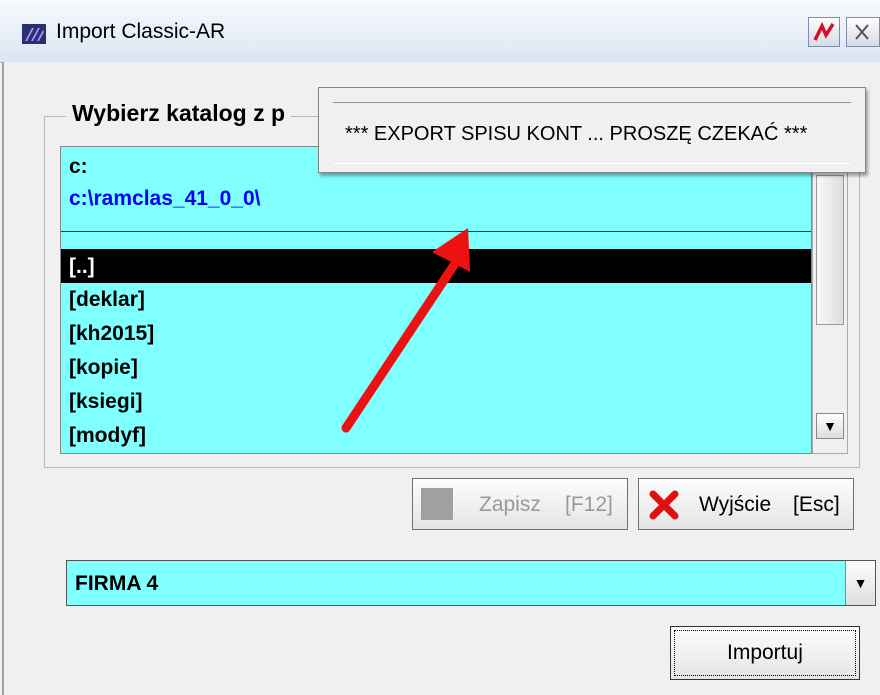 The width and height of the screenshot is (880, 695). What do you see at coordinates (589, 504) in the screenshot?
I see `save-shortcut: [F12]` at bounding box center [589, 504].